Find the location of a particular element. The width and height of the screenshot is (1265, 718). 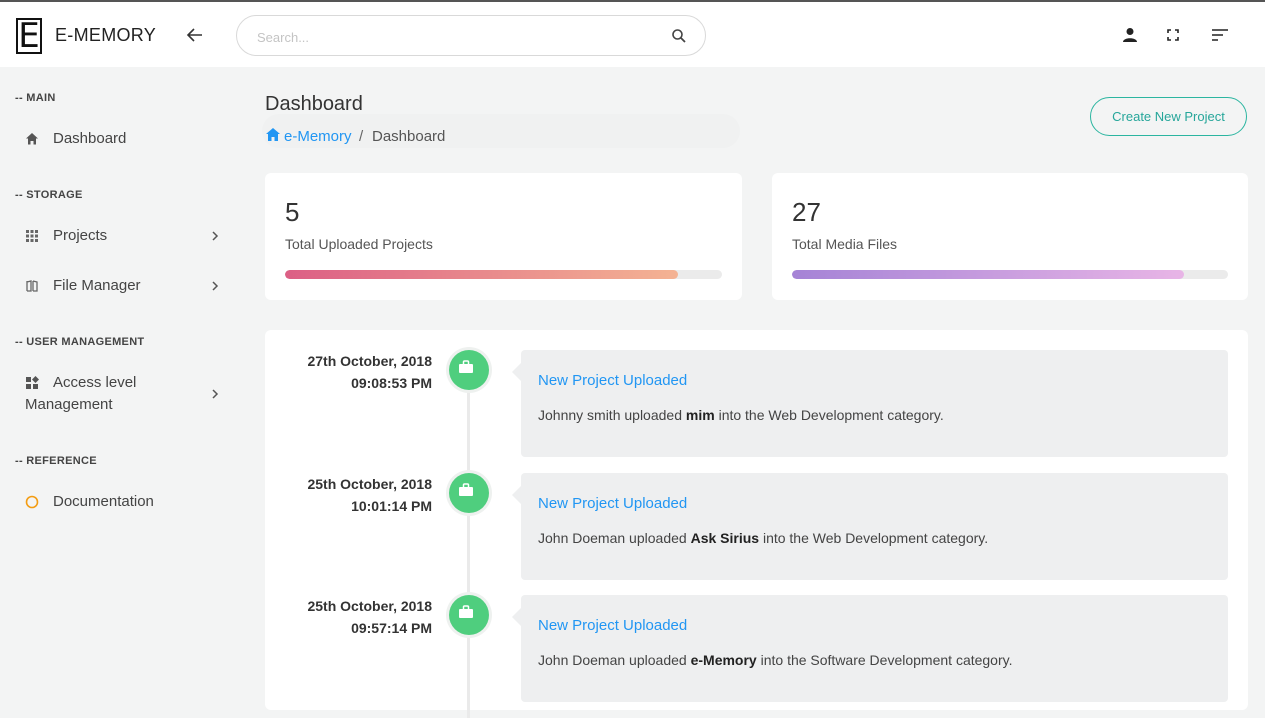

sidebar-heading-user-management: -- USER MANAGEMENT is located at coordinates (80, 342).